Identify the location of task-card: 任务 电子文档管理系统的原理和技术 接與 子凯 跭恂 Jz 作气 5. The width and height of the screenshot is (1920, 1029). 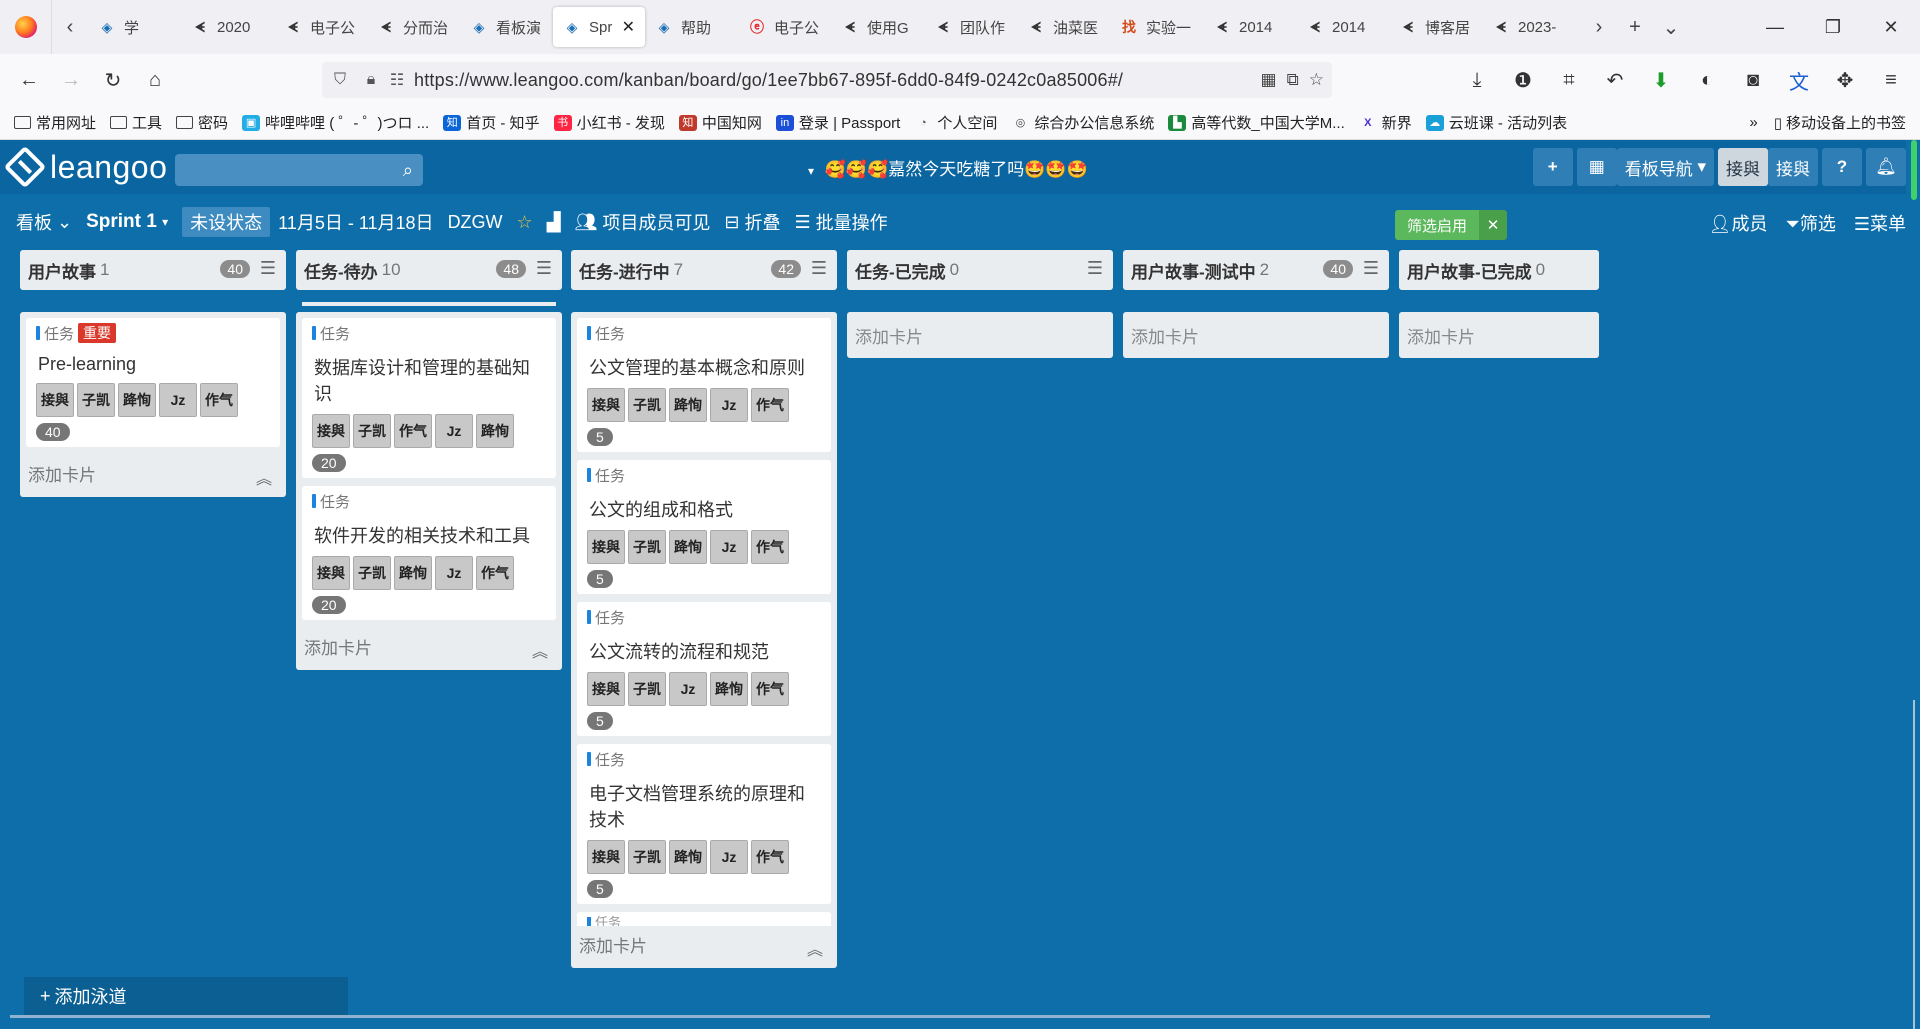
(704, 824).